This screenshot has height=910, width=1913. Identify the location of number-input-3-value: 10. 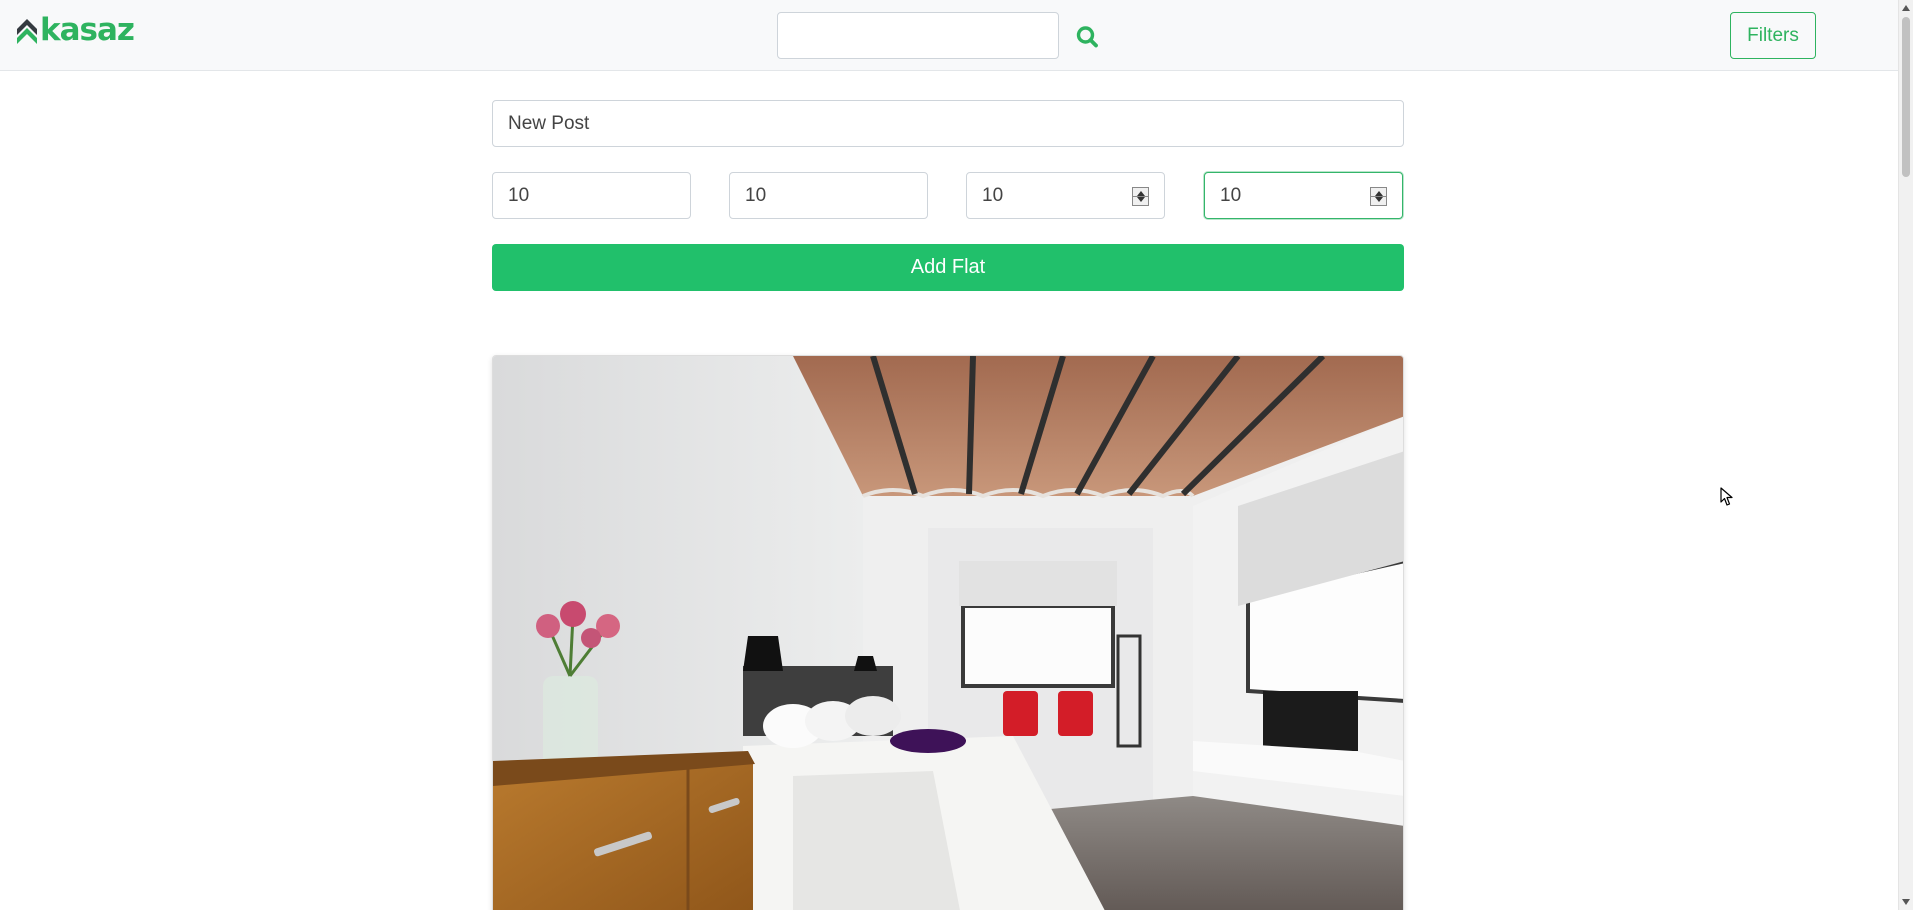
(993, 195).